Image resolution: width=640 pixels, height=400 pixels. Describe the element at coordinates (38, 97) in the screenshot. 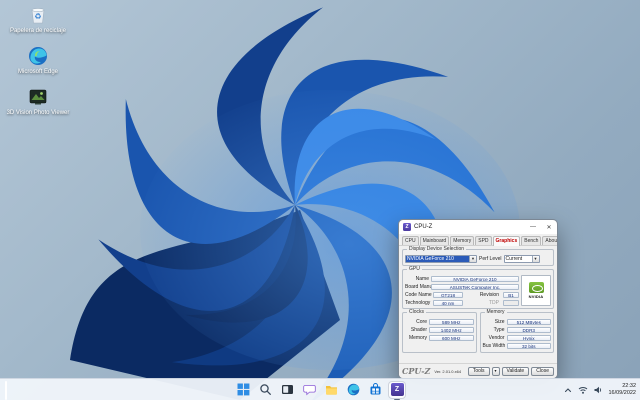

I see `photo-viewer-icon` at that location.